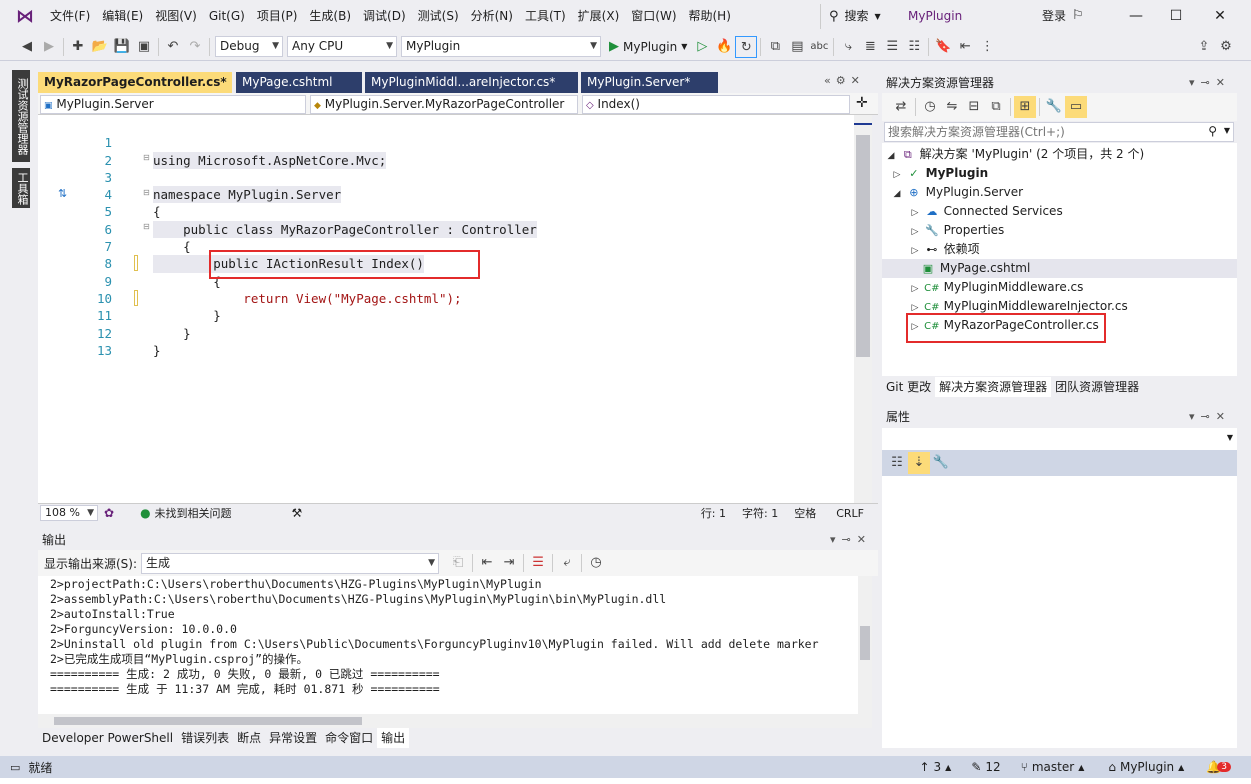  What do you see at coordinates (176, 16) in the screenshot?
I see `menu-view: 视图(V)` at bounding box center [176, 16].